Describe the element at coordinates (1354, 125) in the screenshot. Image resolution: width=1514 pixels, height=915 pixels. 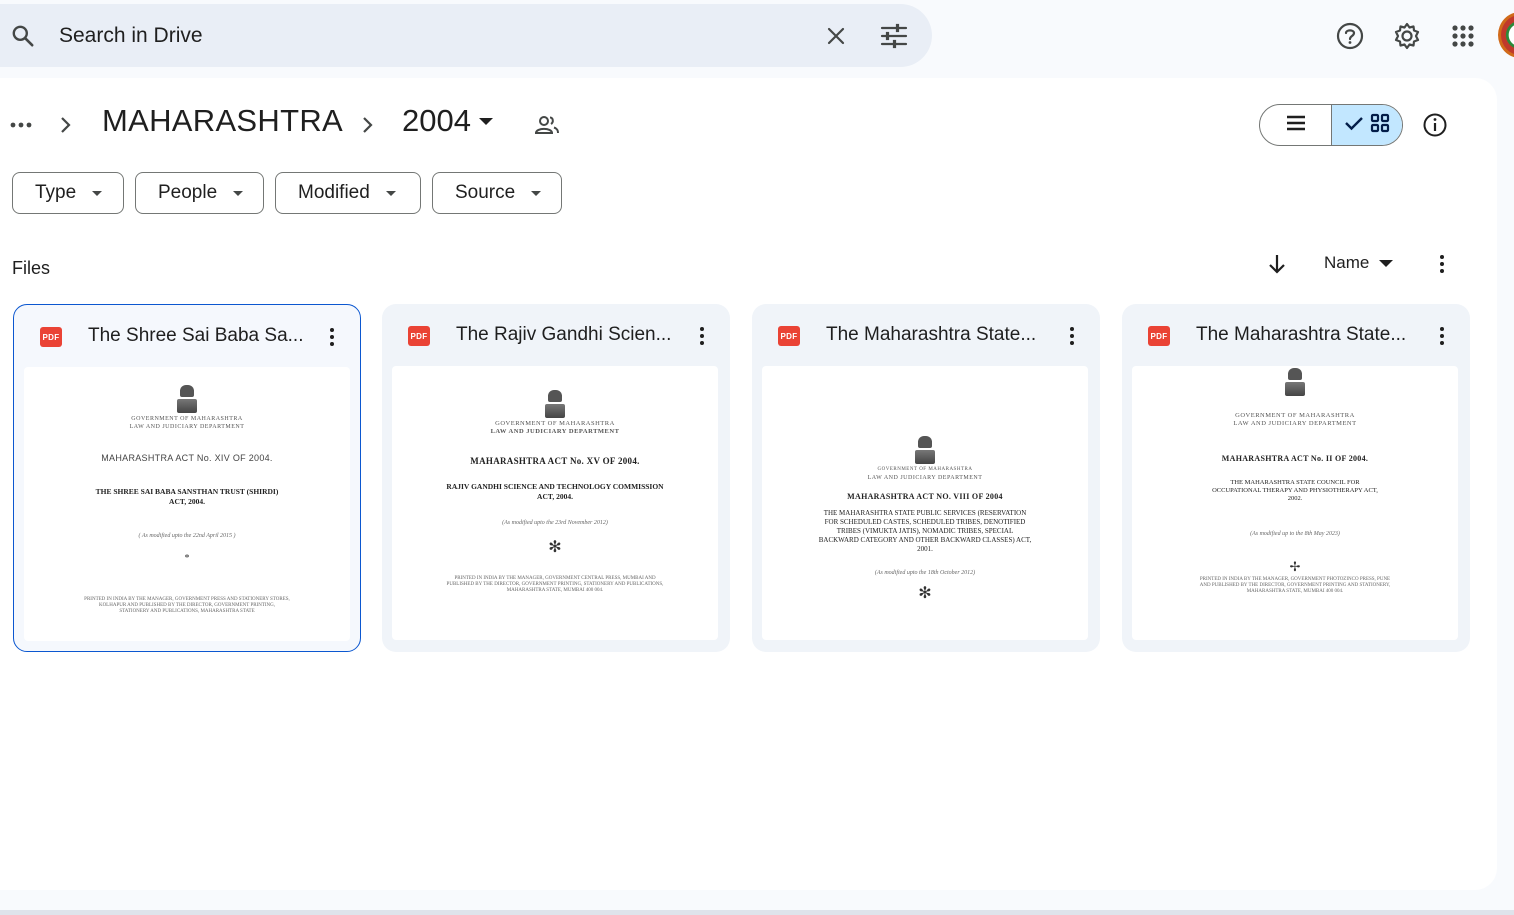
I see `check-icon` at that location.